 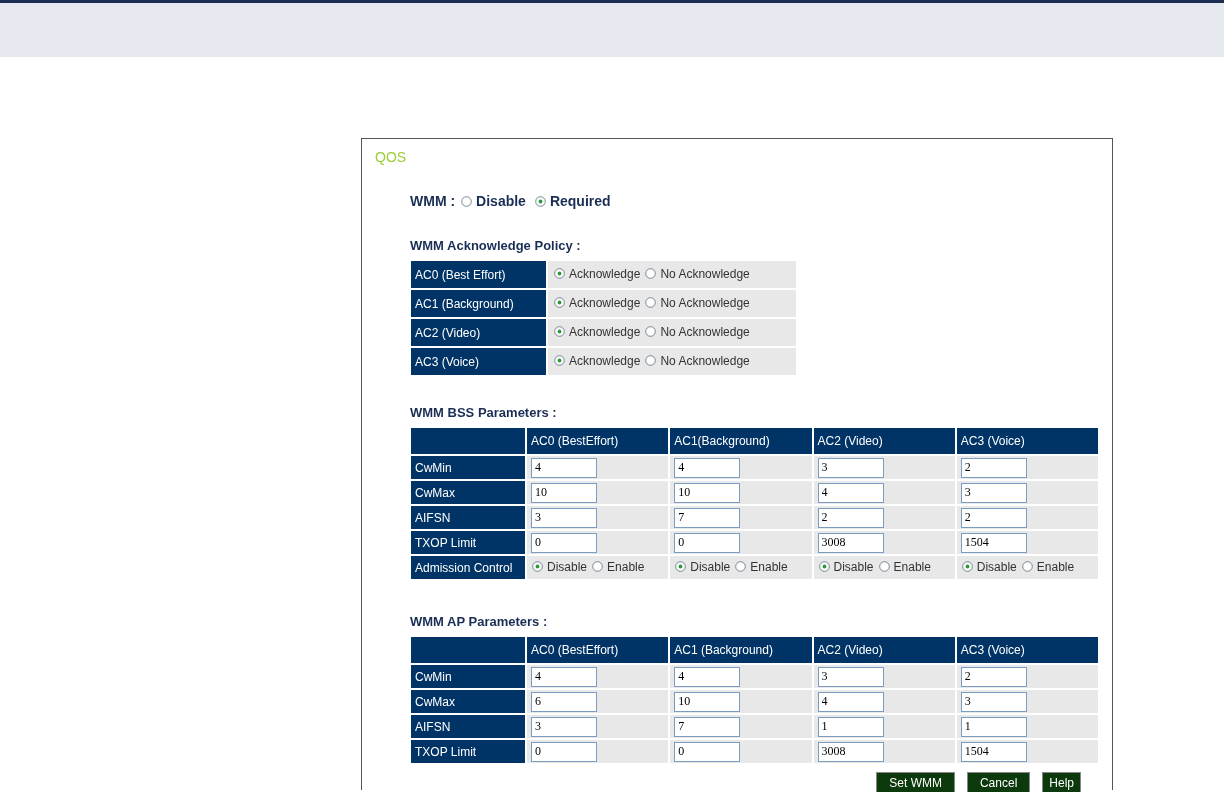 What do you see at coordinates (998, 782) in the screenshot?
I see `form-button: Cancel` at bounding box center [998, 782].